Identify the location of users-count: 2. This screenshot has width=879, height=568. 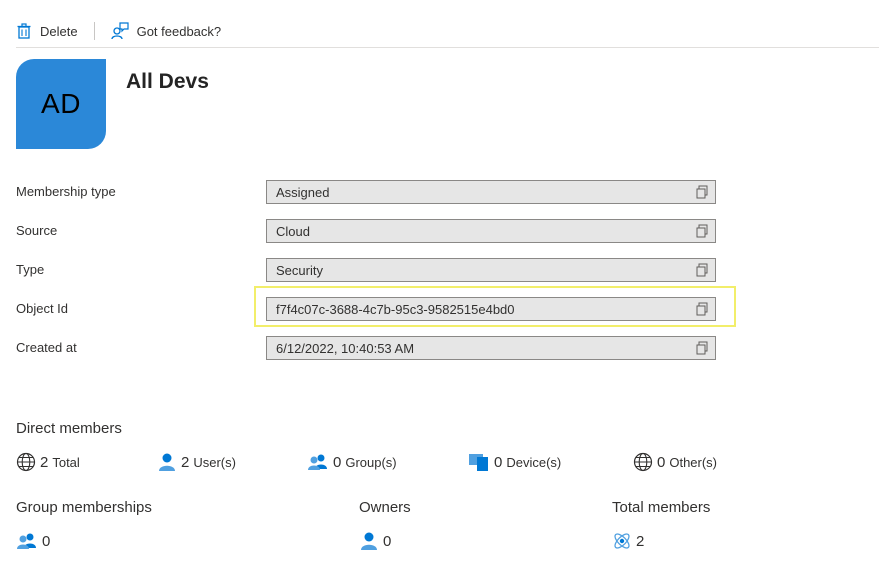
(185, 462).